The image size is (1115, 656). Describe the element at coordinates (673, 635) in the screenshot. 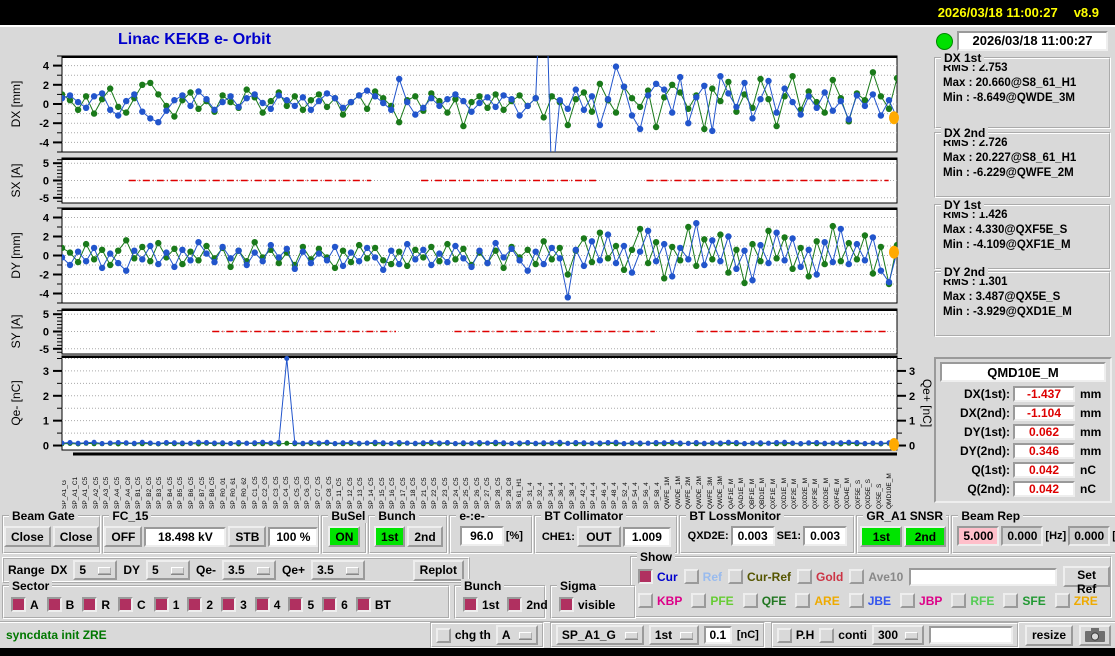

I see `bunch-order-select: 1st` at that location.